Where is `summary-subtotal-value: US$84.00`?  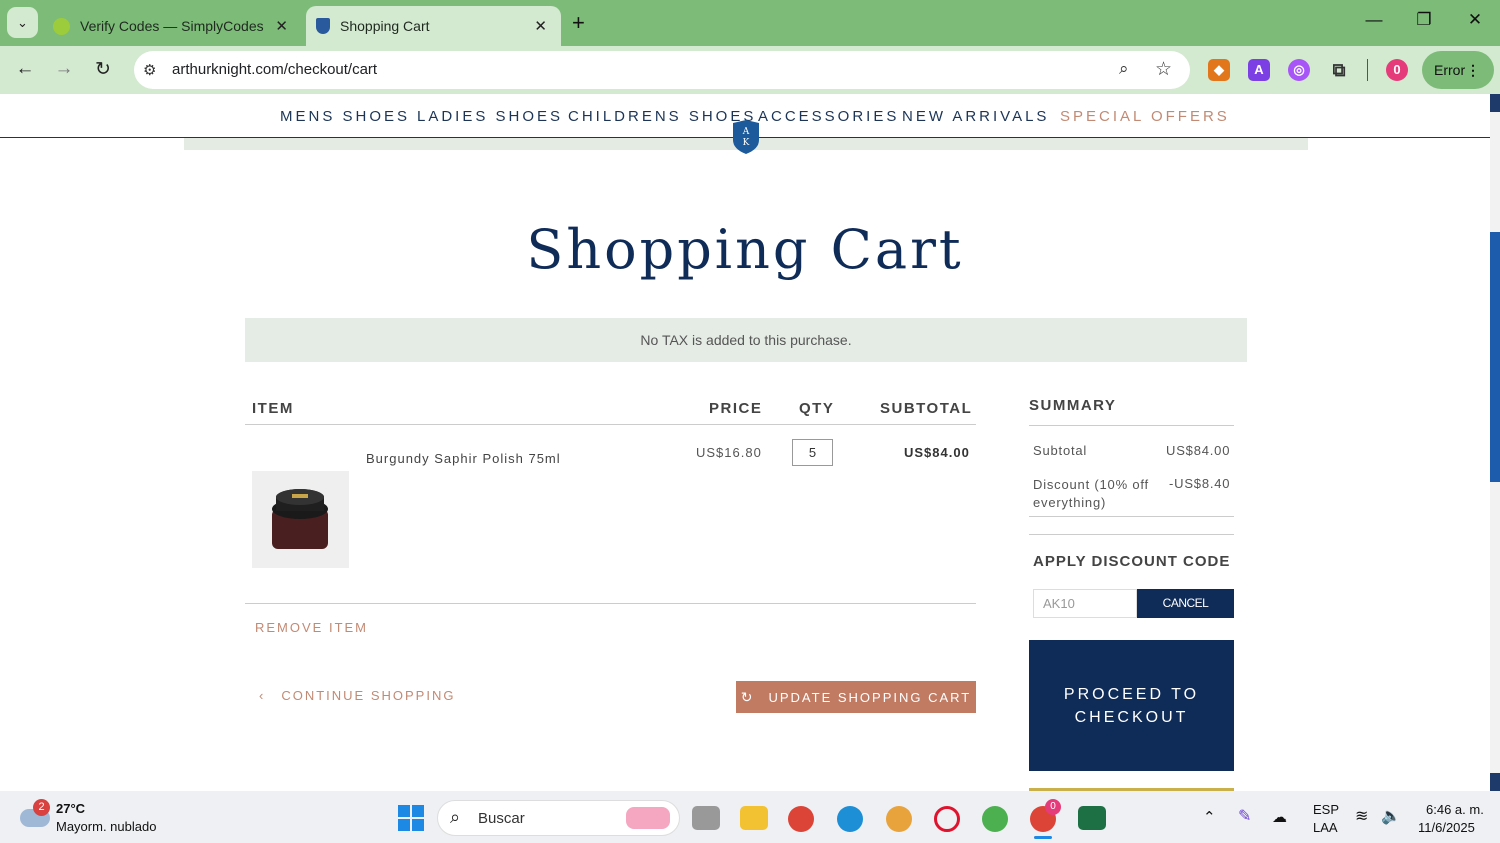
summary-subtotal-value: US$84.00 is located at coordinates (1198, 450).